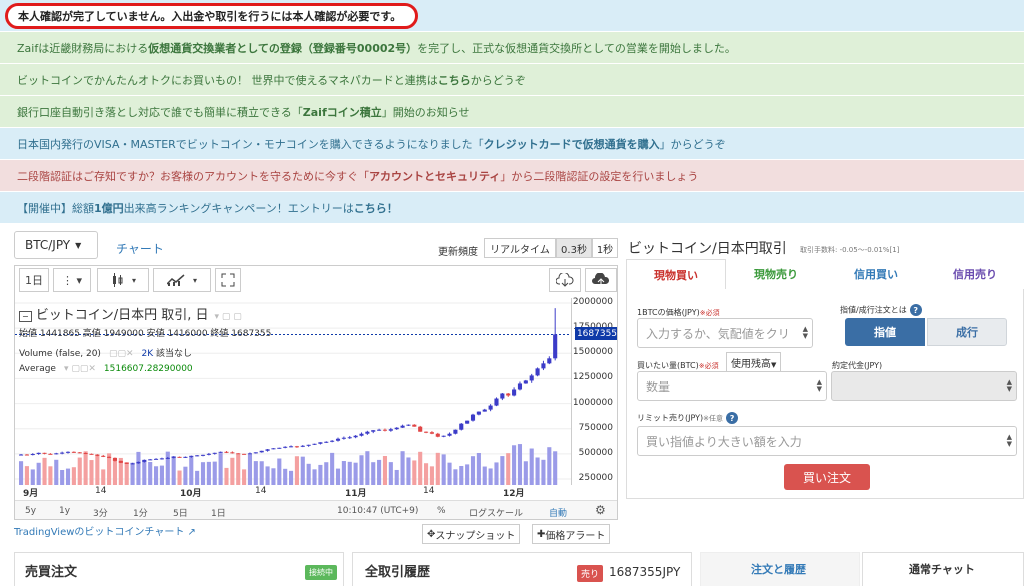 Image resolution: width=1024 pixels, height=586 pixels. Describe the element at coordinates (56, 245) in the screenshot. I see `pair-select: BTC/JPY ▼` at that location.